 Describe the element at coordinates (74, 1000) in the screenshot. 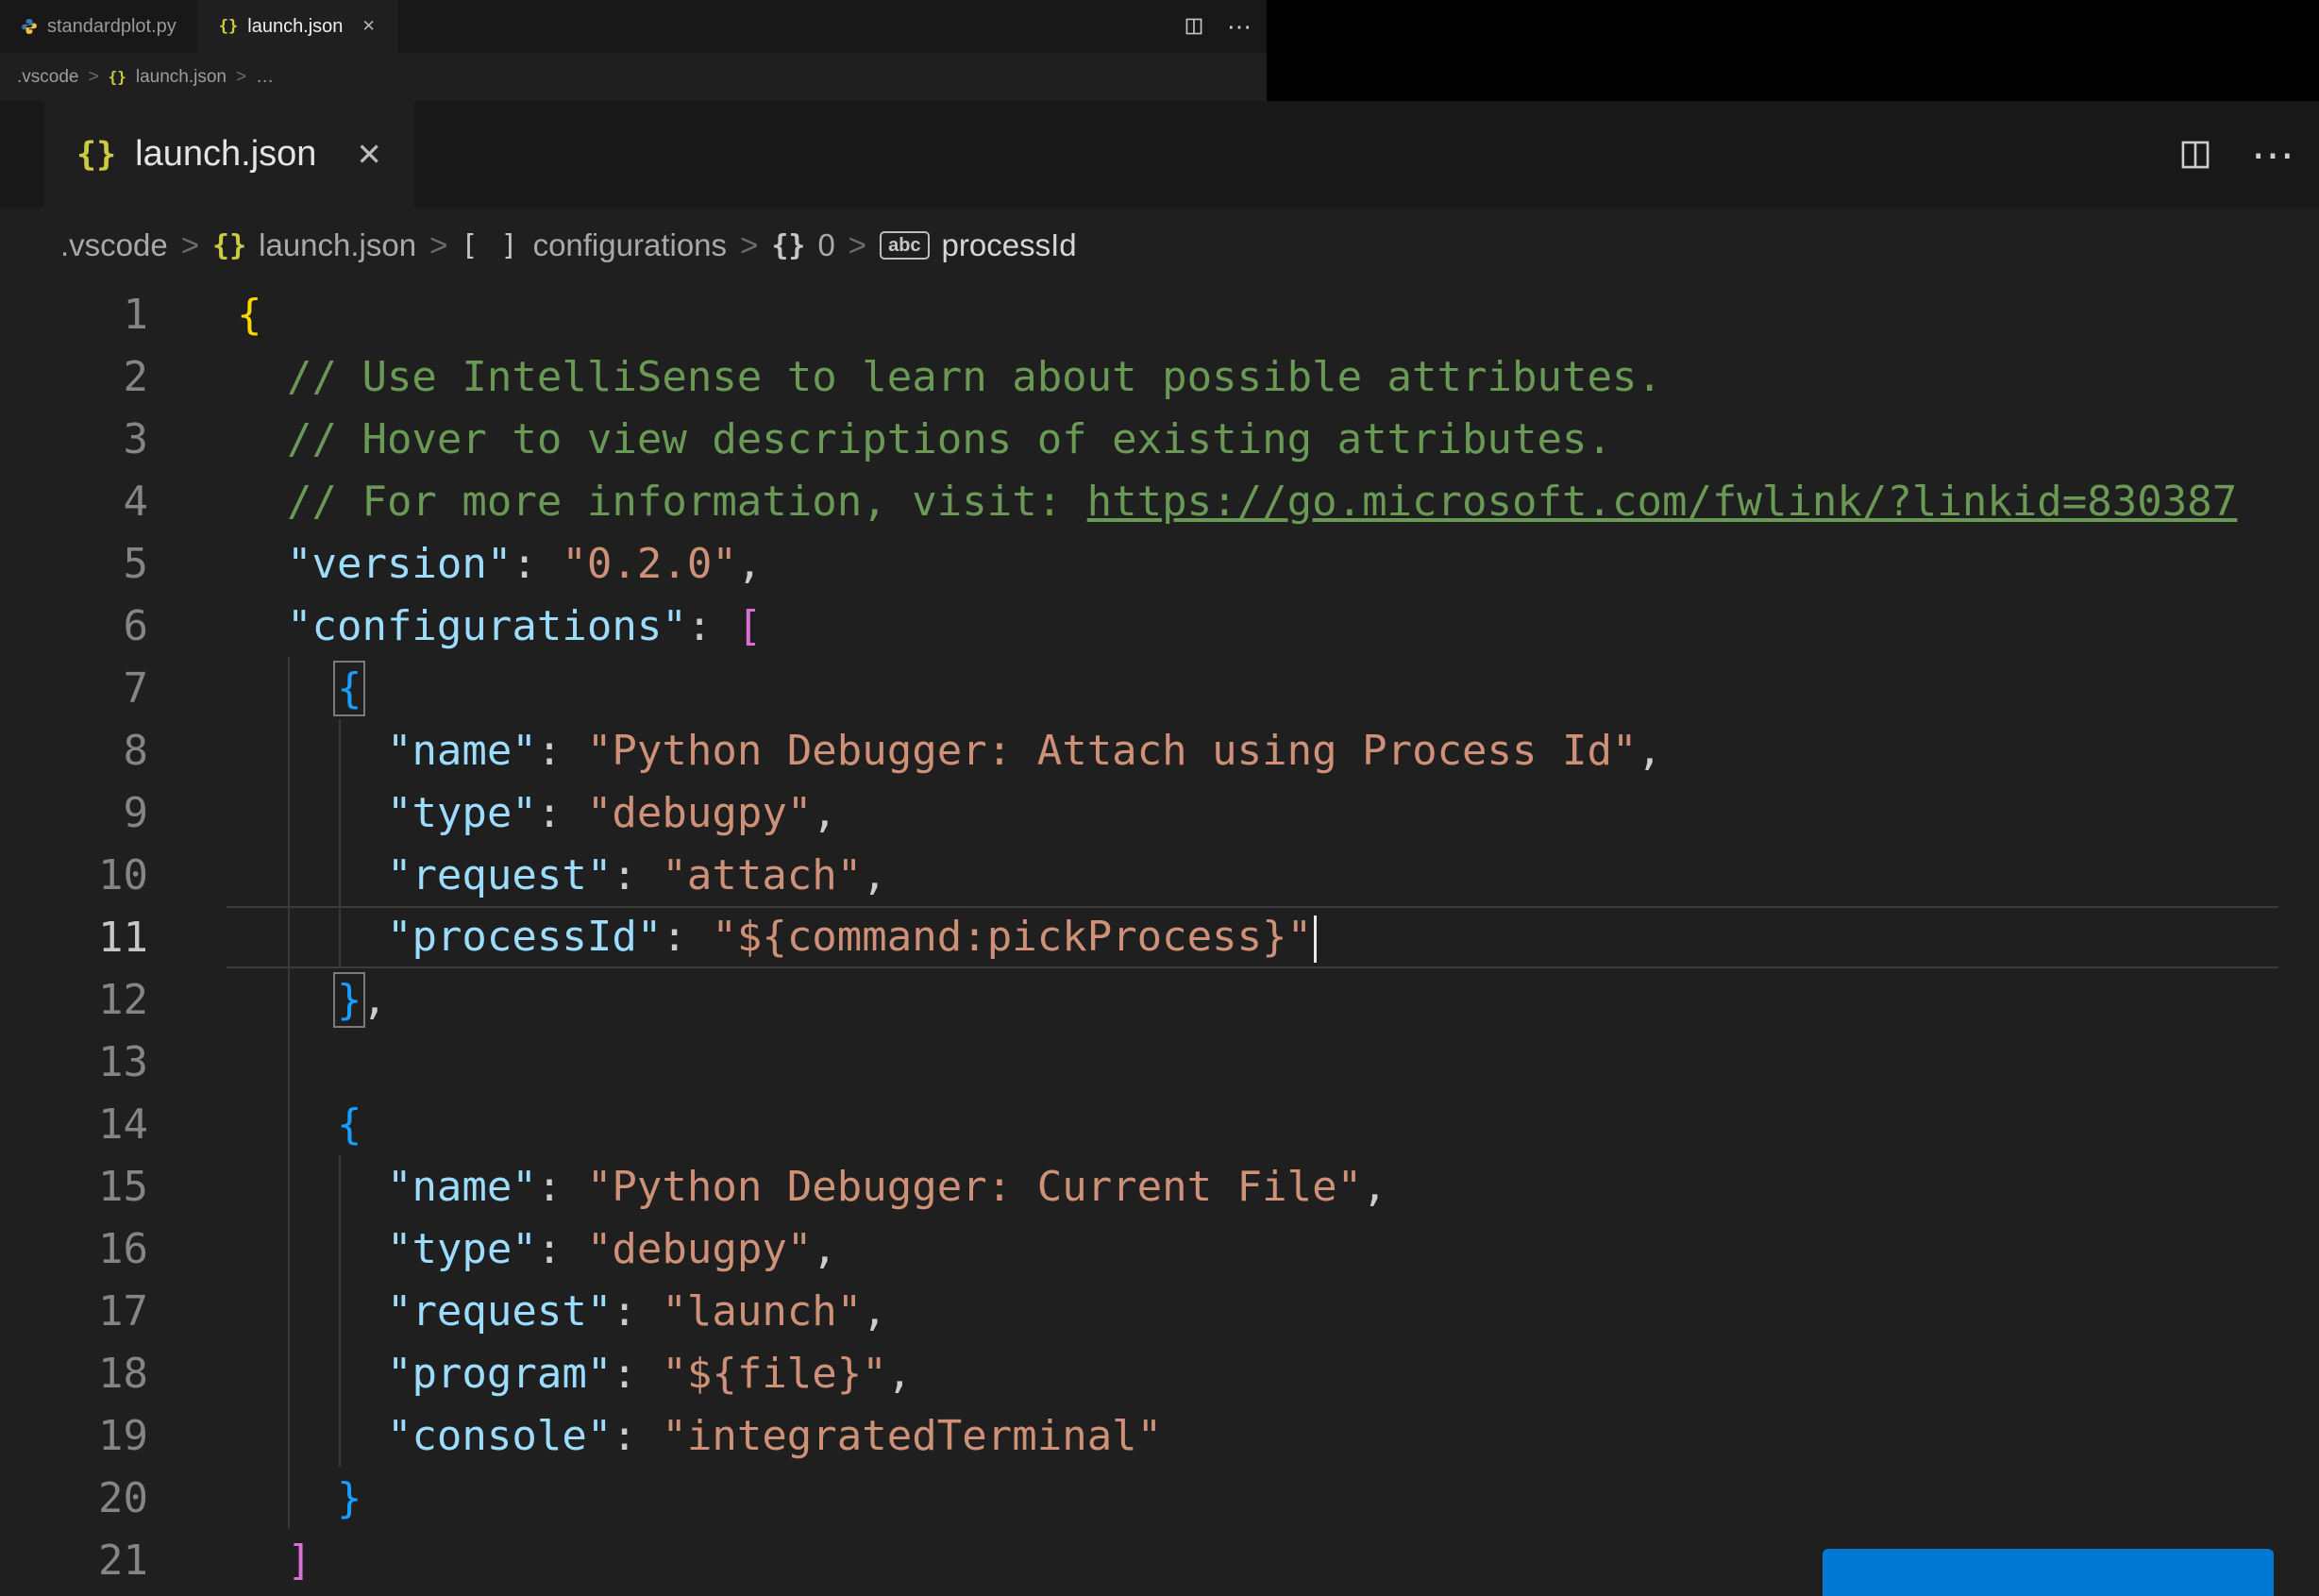

I see `line-number: 12` at that location.